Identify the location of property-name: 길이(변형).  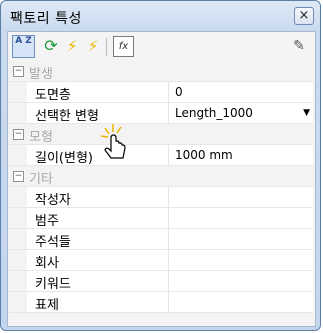
(64, 158).